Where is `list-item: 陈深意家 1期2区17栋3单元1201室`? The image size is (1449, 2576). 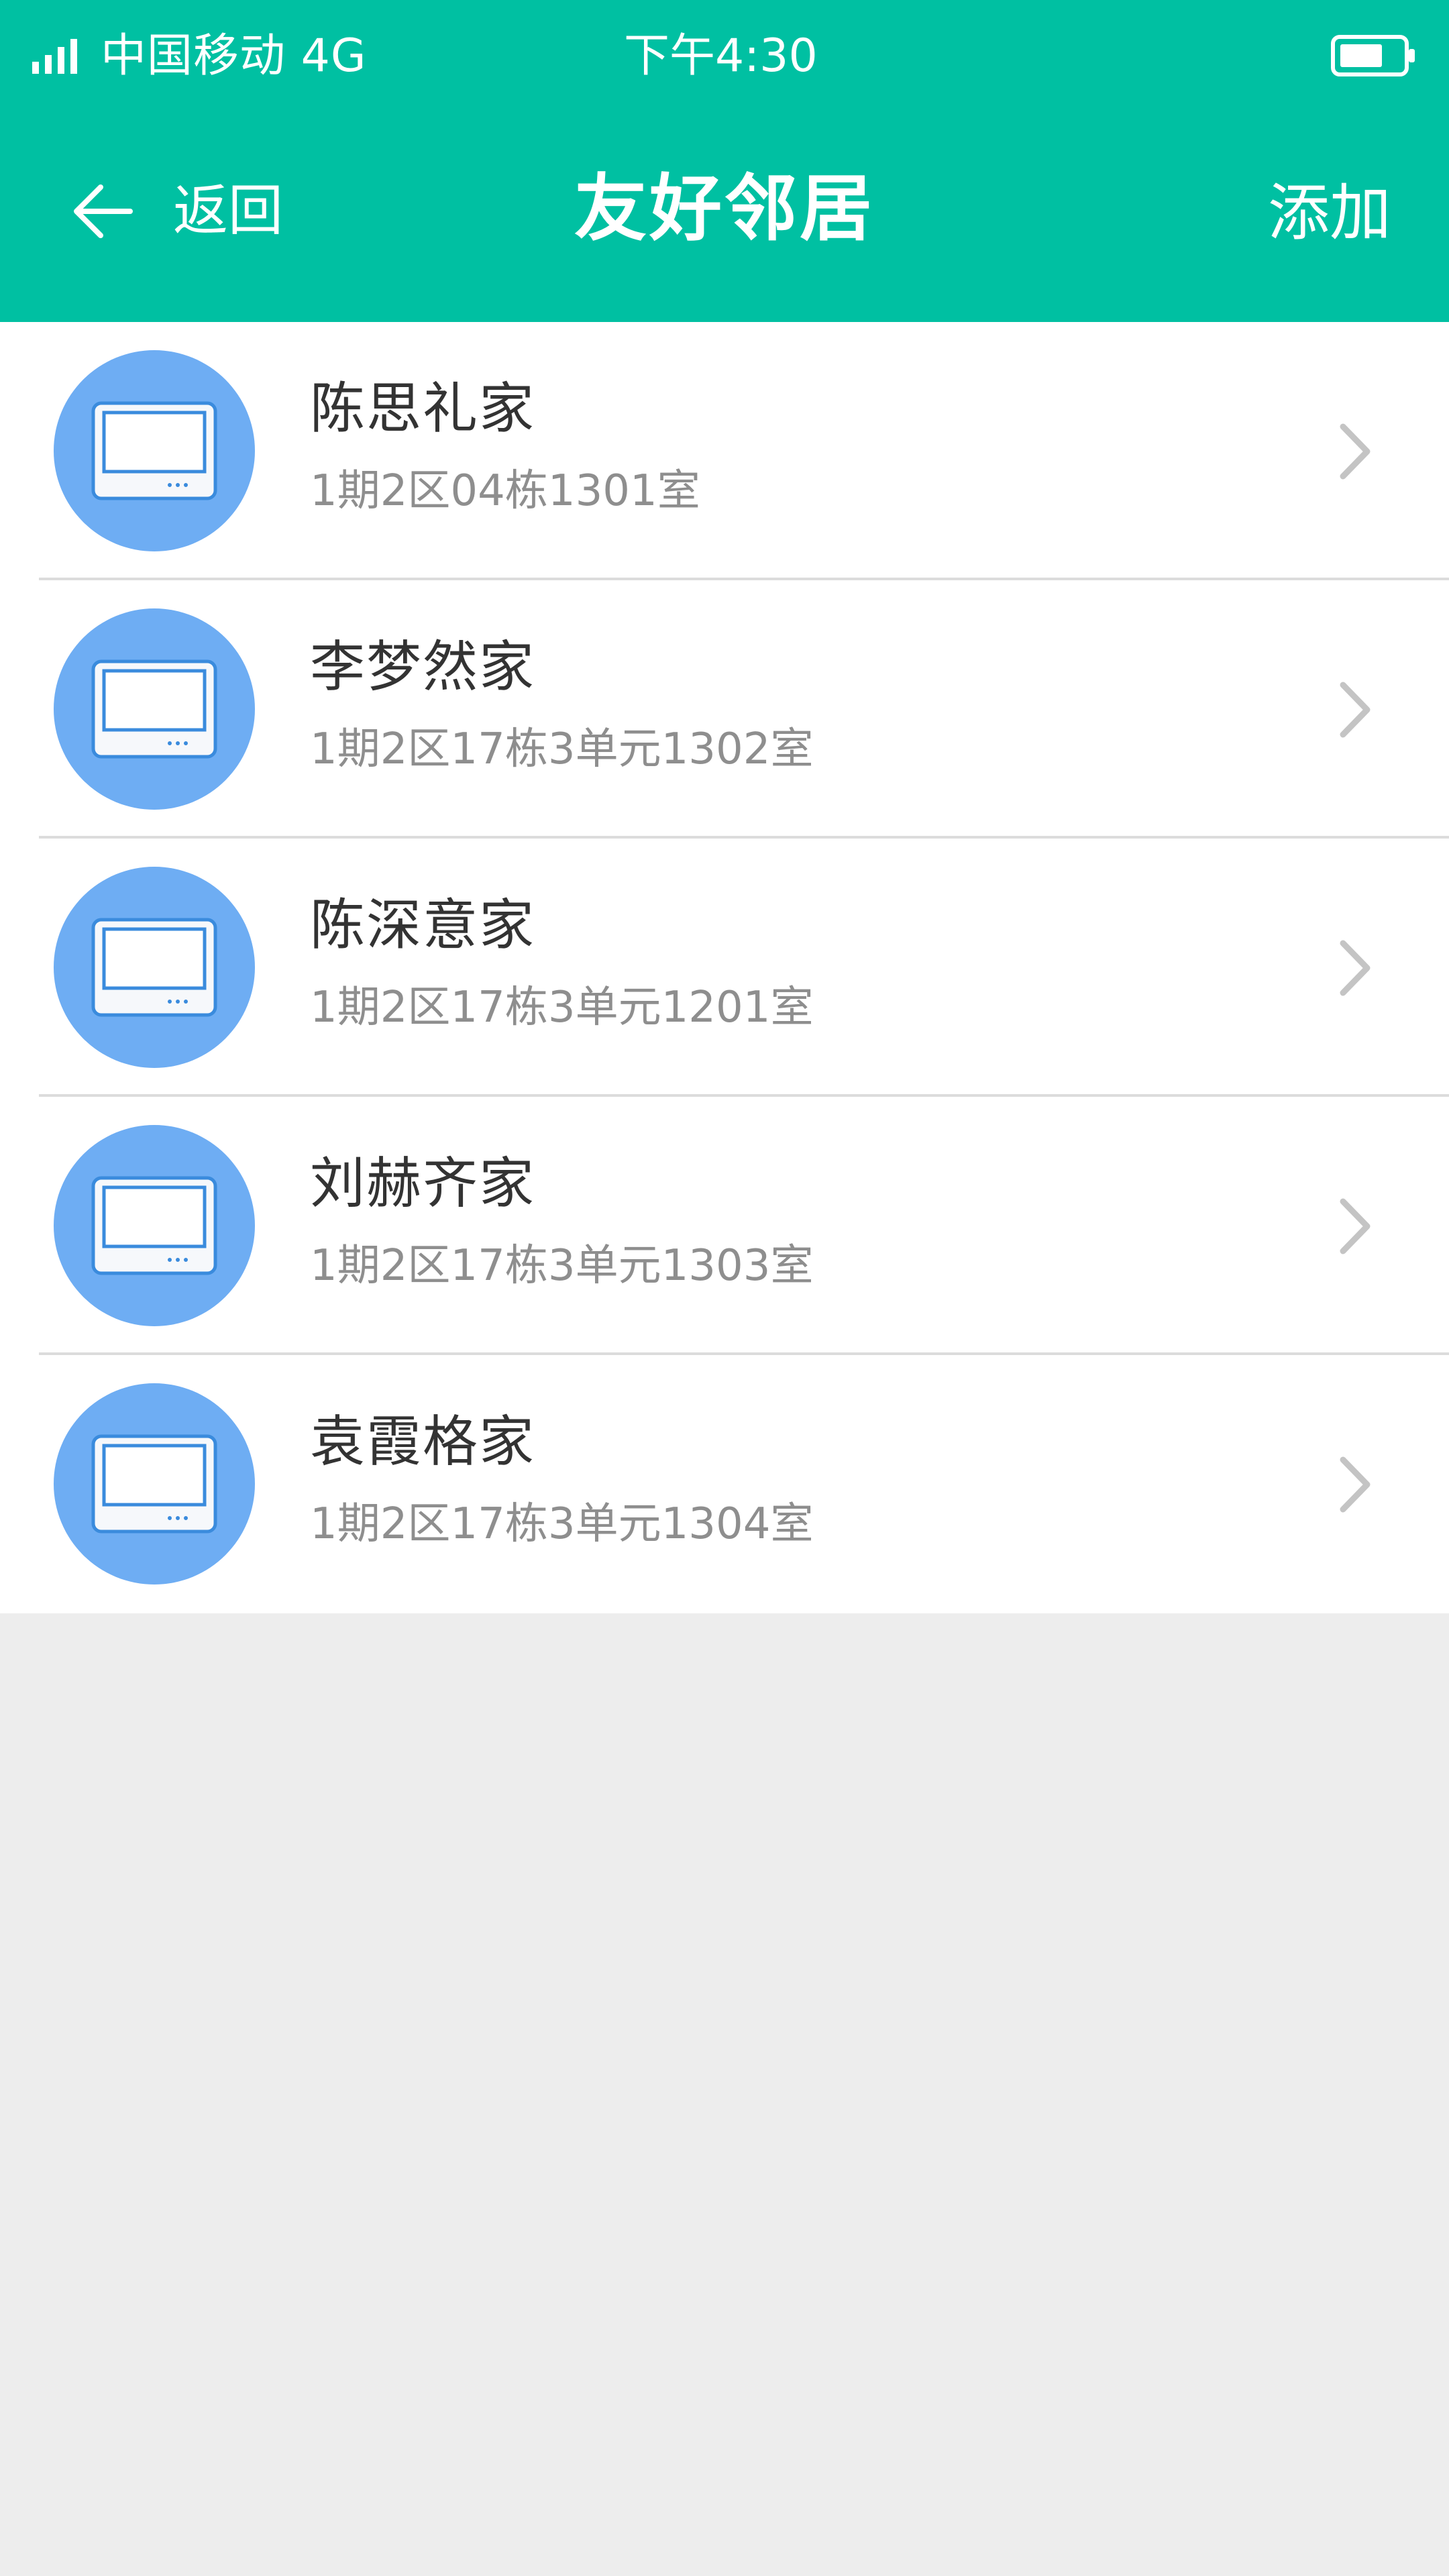
list-item: 陈深意家 1期2区17栋3单元1201室 is located at coordinates (724, 968).